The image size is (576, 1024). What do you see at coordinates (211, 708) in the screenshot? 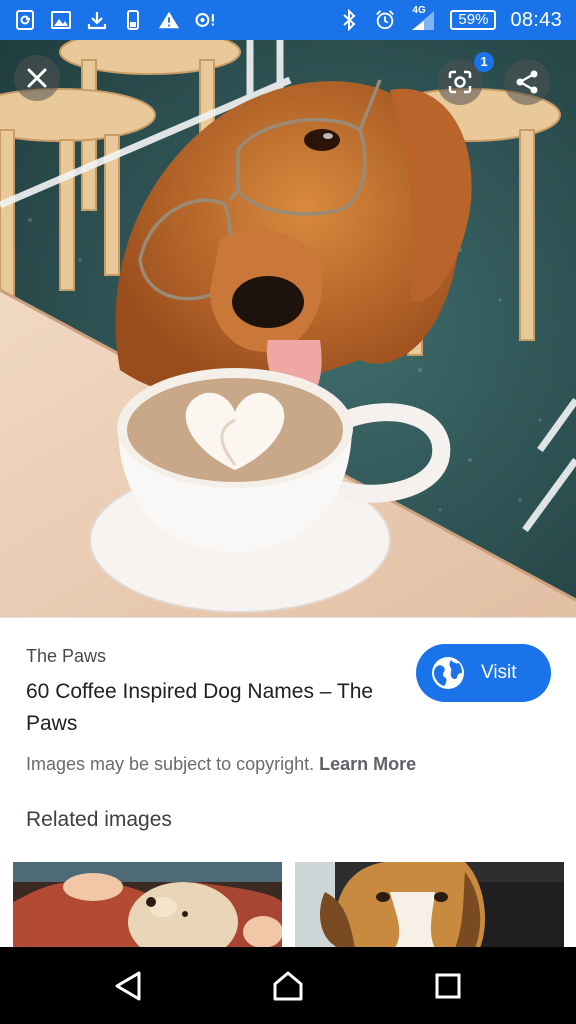
I see `result-title: 60 Coffee Inspired Dog Names – The Paws` at bounding box center [211, 708].